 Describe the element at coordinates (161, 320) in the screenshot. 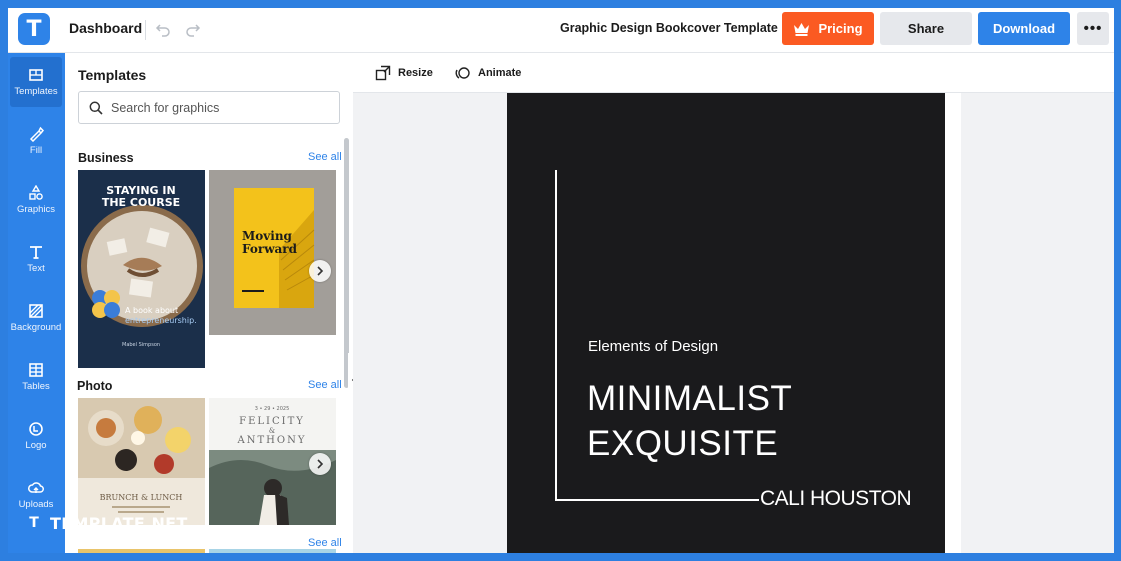

I see `thumb-tagline-line2: entrepreneurship.` at that location.